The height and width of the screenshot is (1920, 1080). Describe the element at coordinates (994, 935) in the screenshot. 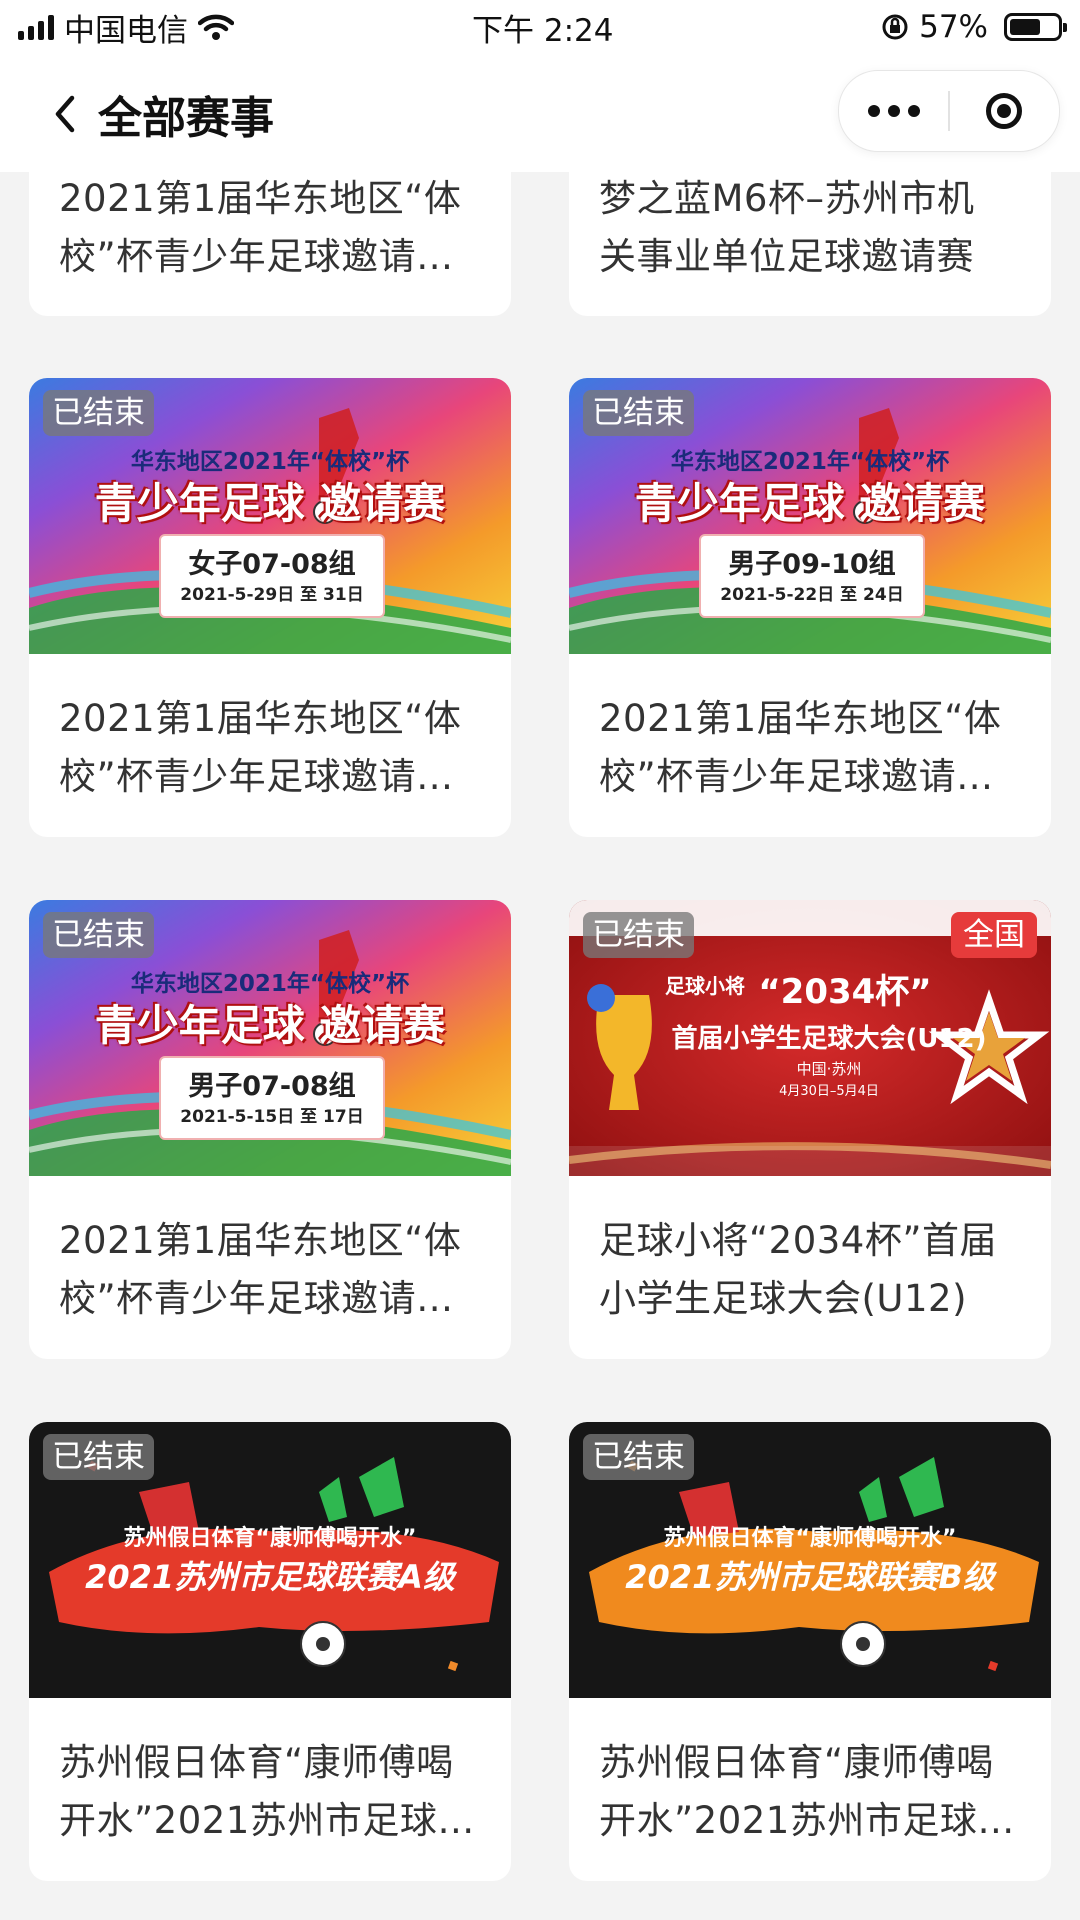

I see `region-badge: 全国` at that location.